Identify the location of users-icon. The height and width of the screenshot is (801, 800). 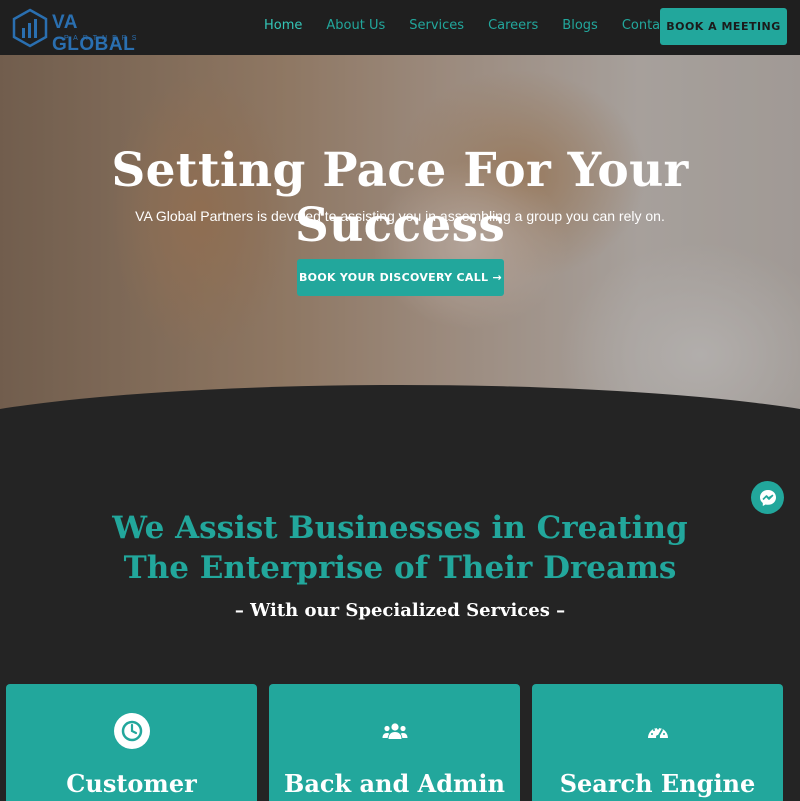
(394, 731).